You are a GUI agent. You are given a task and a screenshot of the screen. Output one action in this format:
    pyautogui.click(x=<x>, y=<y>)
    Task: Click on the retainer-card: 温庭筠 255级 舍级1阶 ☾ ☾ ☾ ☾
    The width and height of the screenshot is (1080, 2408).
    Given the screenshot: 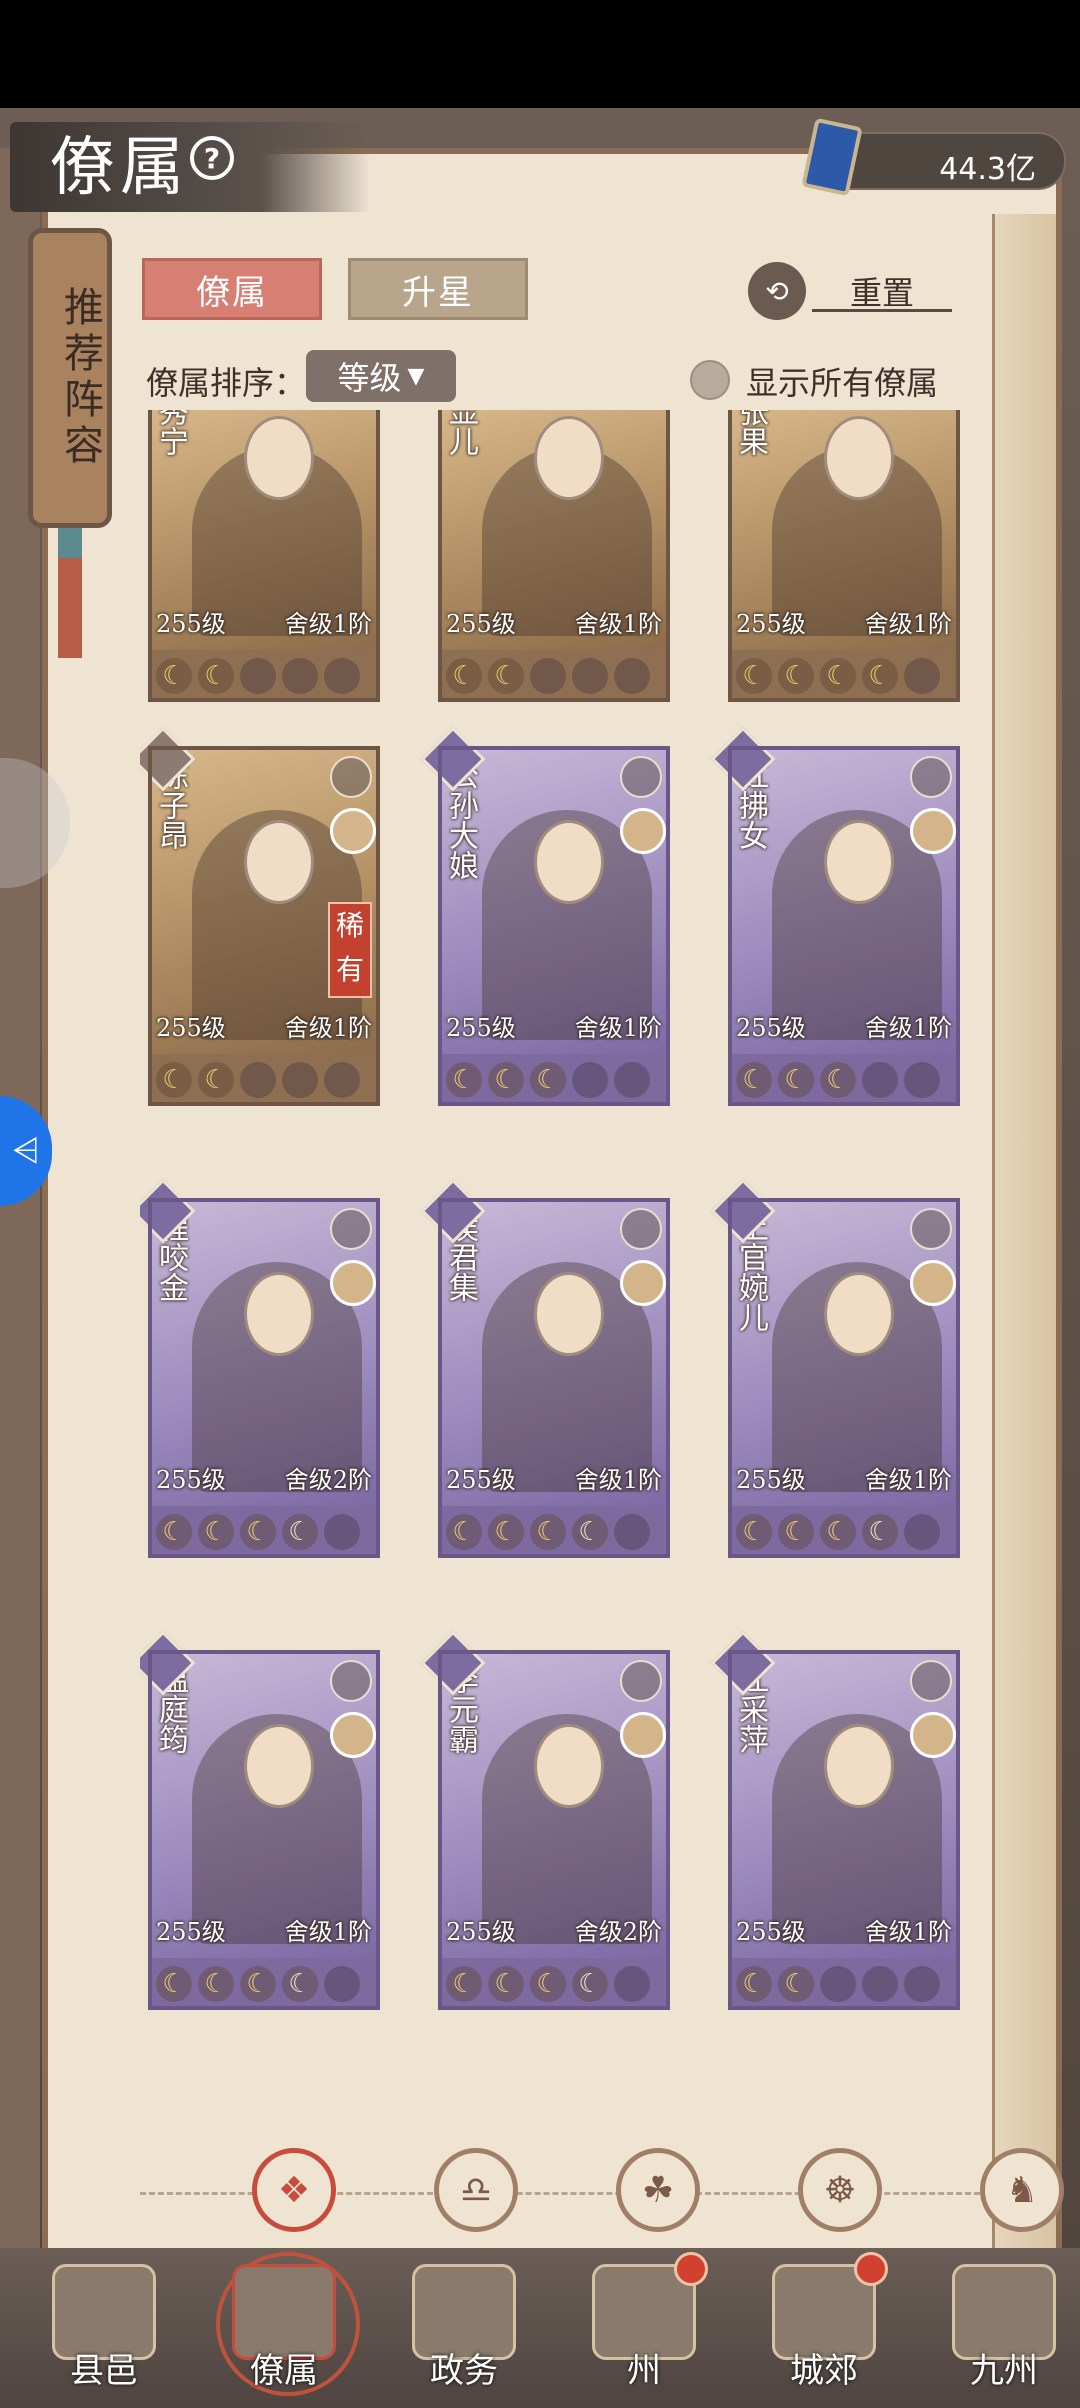 What is the action you would take?
    pyautogui.click(x=260, y=1820)
    